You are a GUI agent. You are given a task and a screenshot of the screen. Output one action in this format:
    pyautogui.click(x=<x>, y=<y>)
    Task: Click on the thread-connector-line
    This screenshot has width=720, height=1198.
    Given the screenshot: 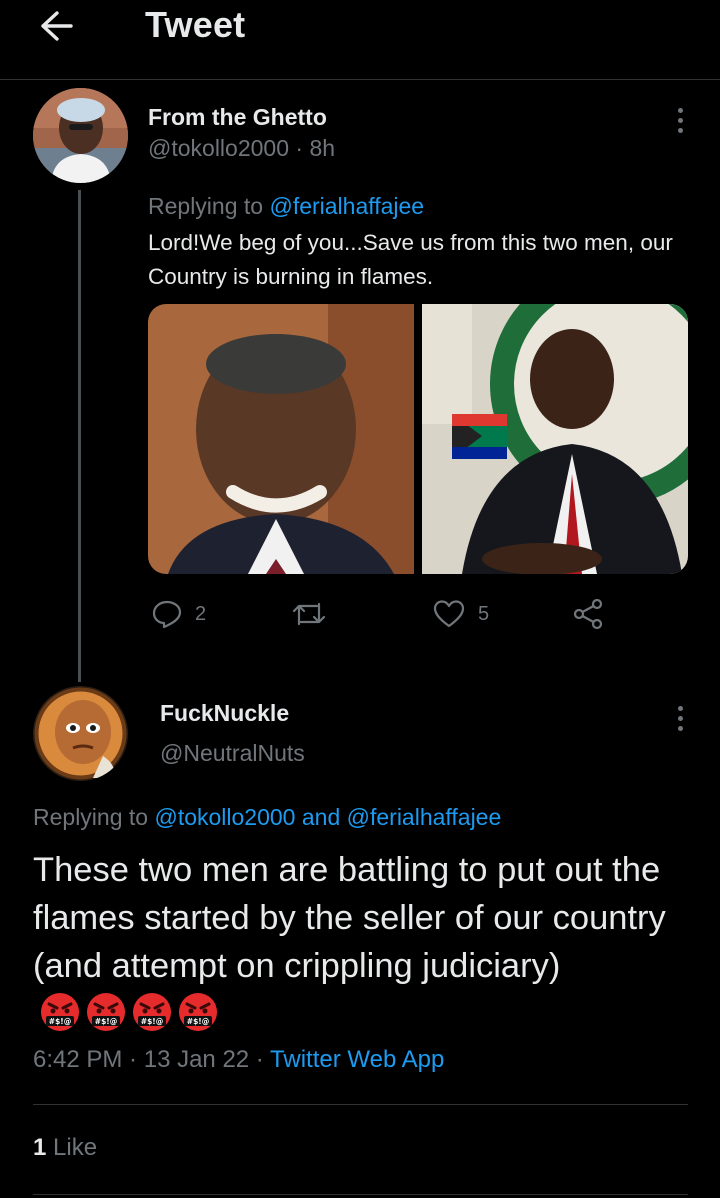 What is the action you would take?
    pyautogui.click(x=79, y=436)
    